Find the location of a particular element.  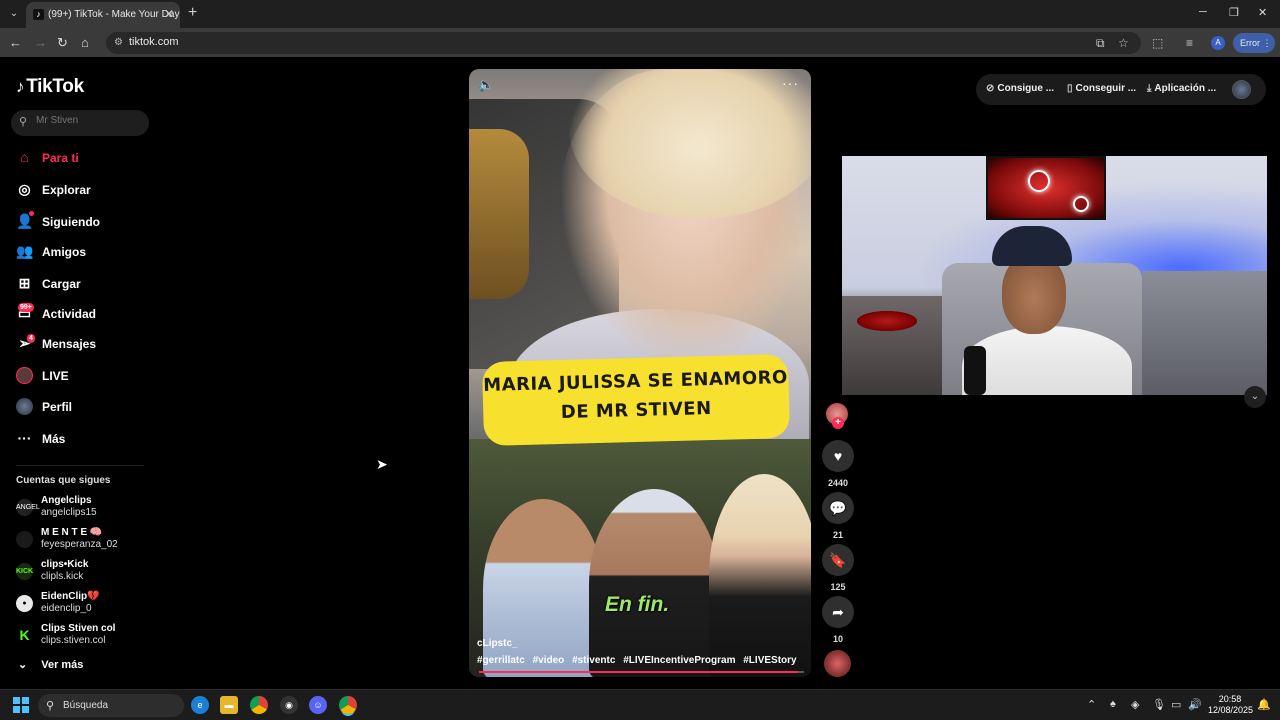

profile-icon is located at coordinates (24, 406).